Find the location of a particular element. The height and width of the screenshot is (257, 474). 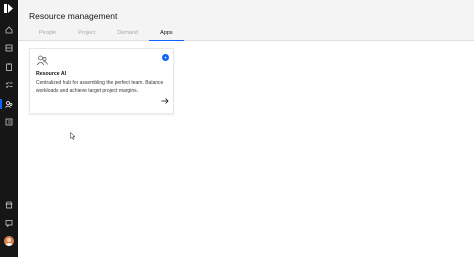

page-title: Resource management is located at coordinates (73, 16).